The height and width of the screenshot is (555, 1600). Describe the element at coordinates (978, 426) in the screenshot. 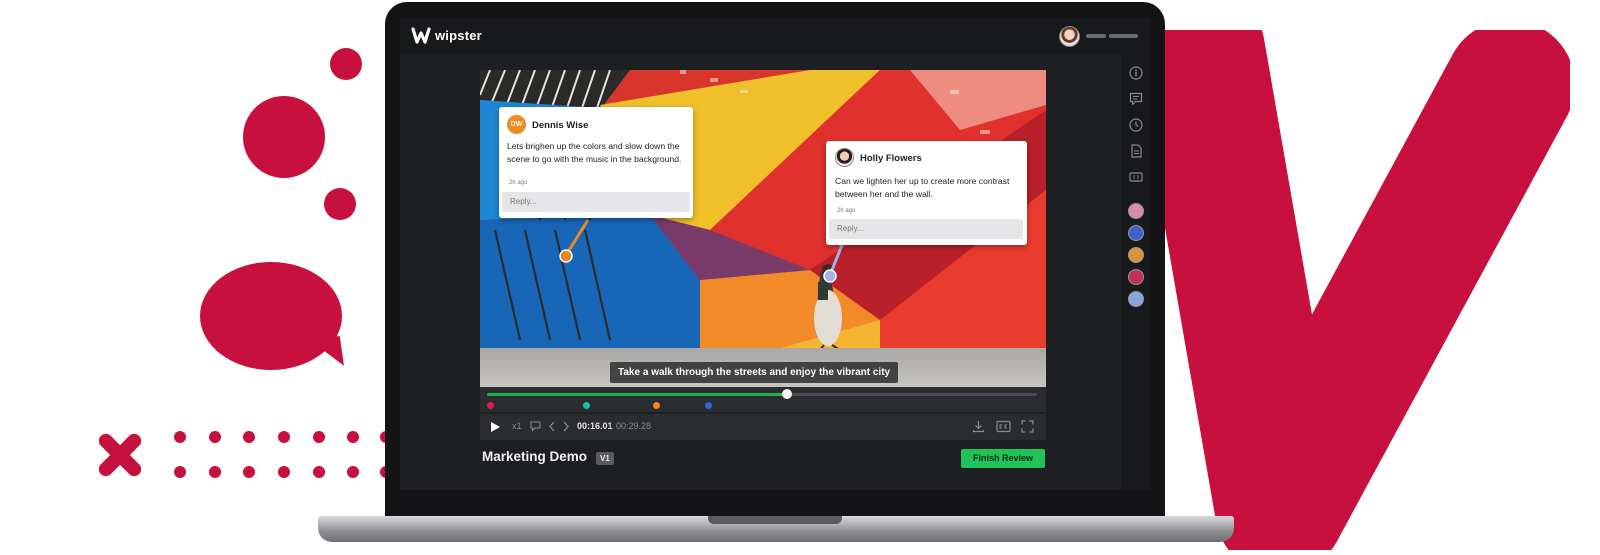

I see `download-icon` at that location.